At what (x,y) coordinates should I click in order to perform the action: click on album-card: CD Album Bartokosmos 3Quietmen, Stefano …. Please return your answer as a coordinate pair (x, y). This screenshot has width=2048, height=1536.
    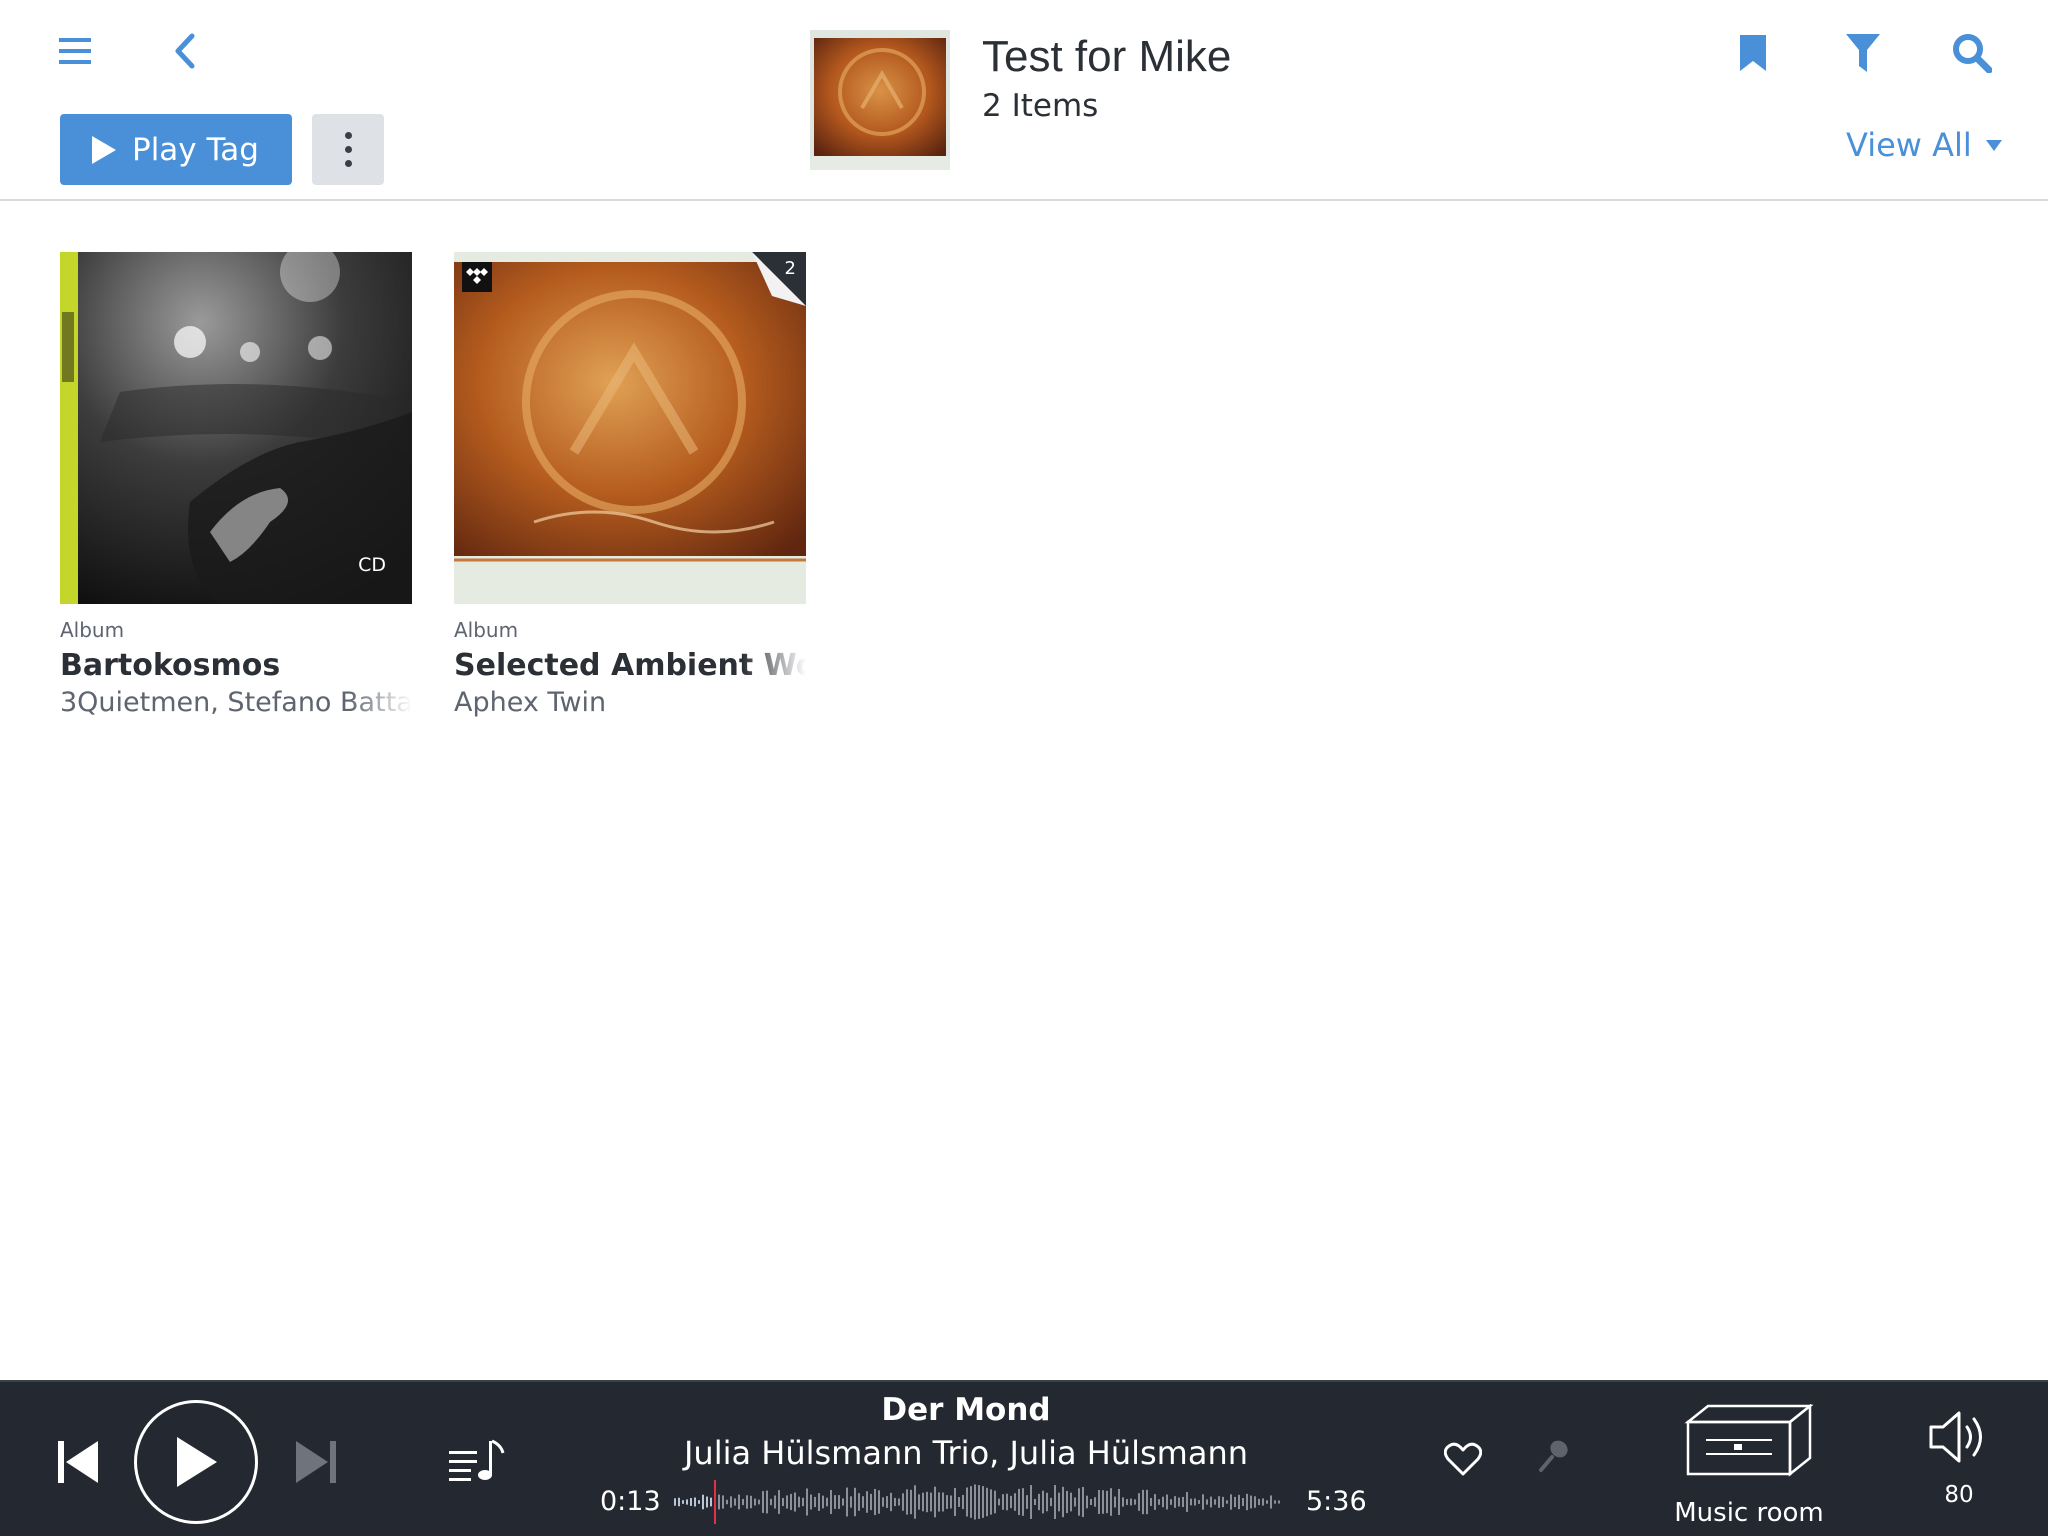
    Looking at the image, I should click on (236, 485).